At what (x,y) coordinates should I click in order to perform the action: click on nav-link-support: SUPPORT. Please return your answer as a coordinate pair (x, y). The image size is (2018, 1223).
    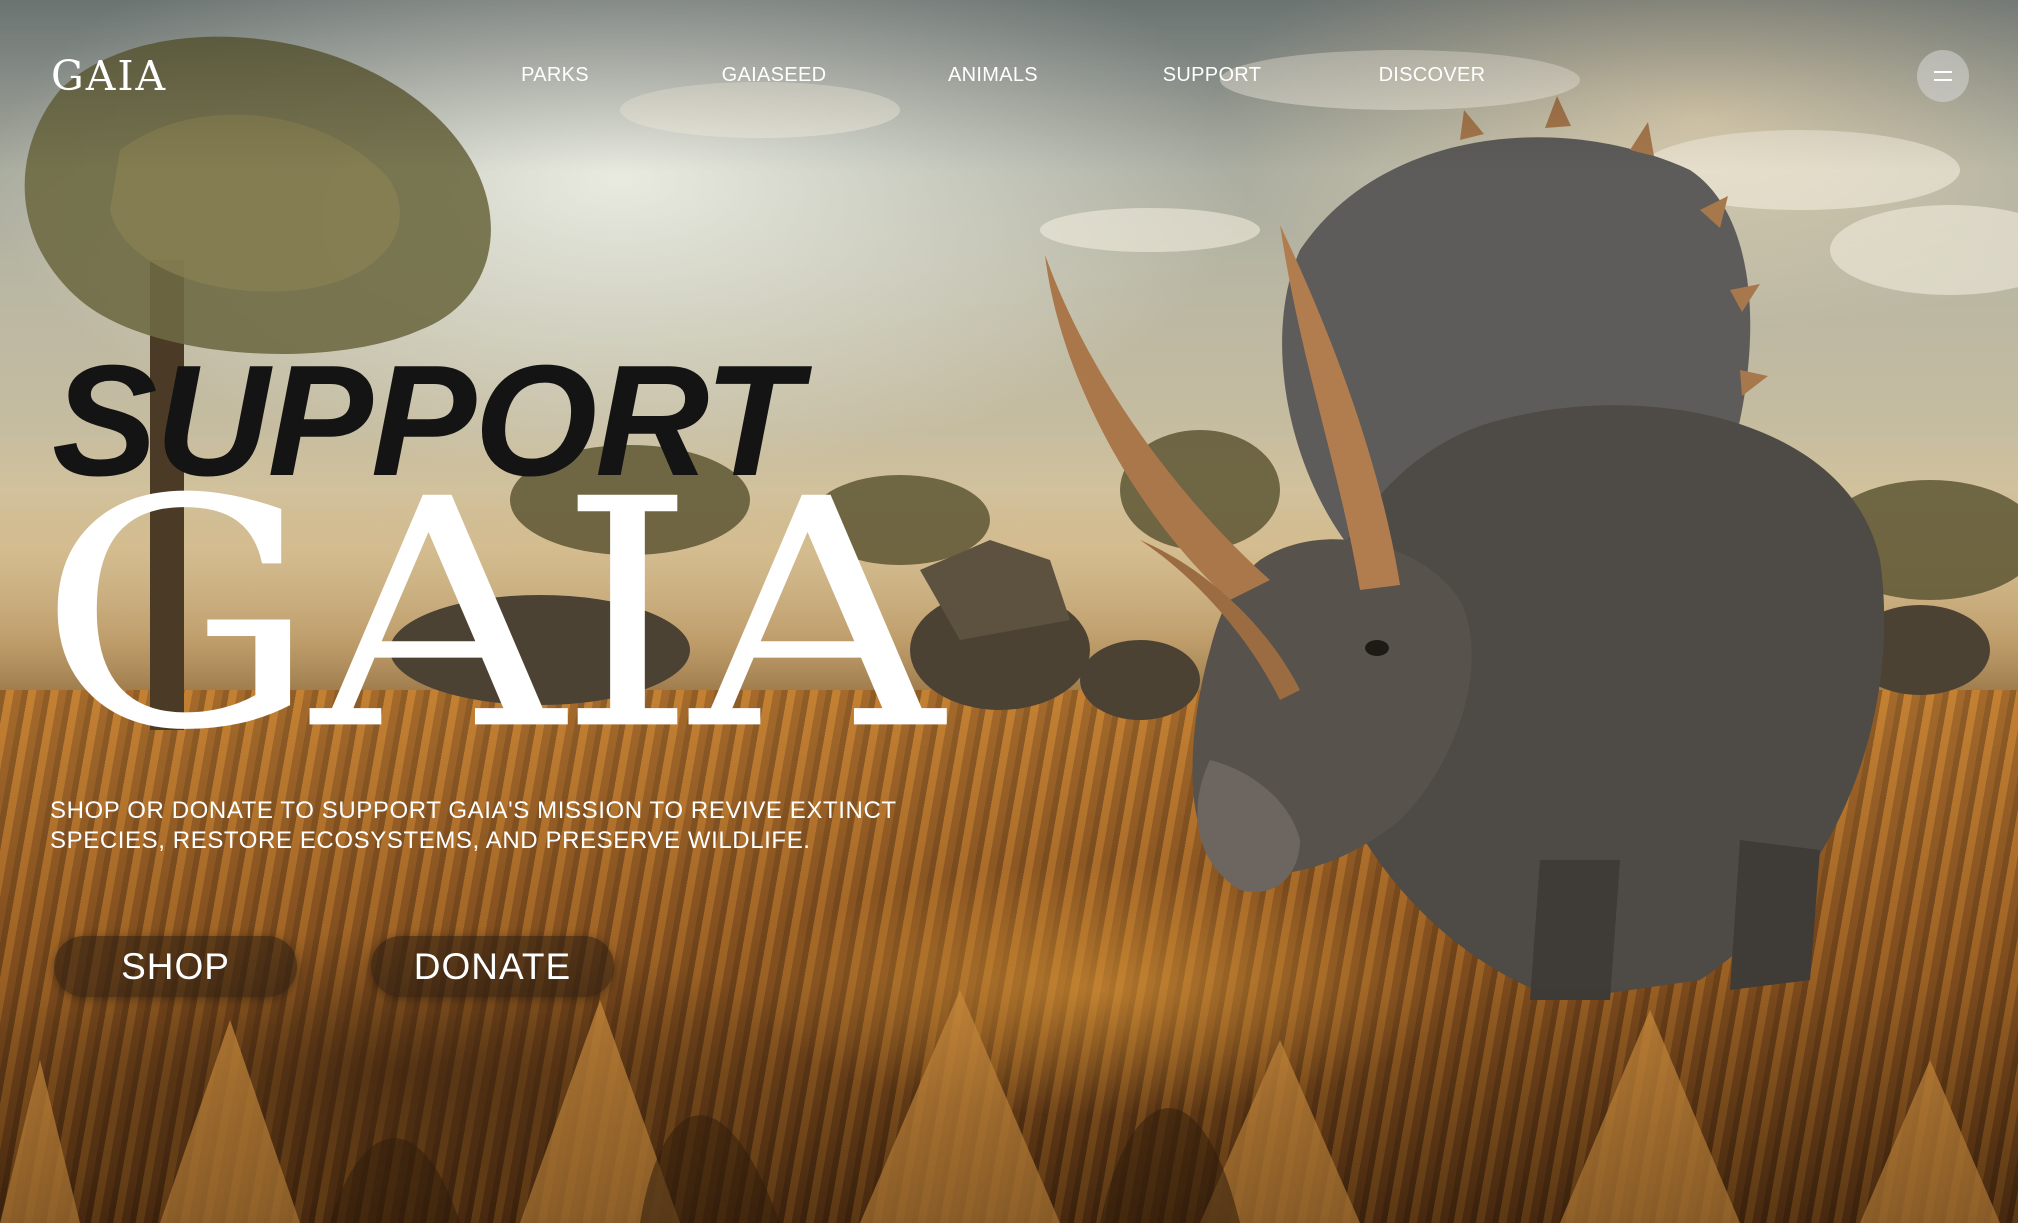
    Looking at the image, I should click on (1212, 75).